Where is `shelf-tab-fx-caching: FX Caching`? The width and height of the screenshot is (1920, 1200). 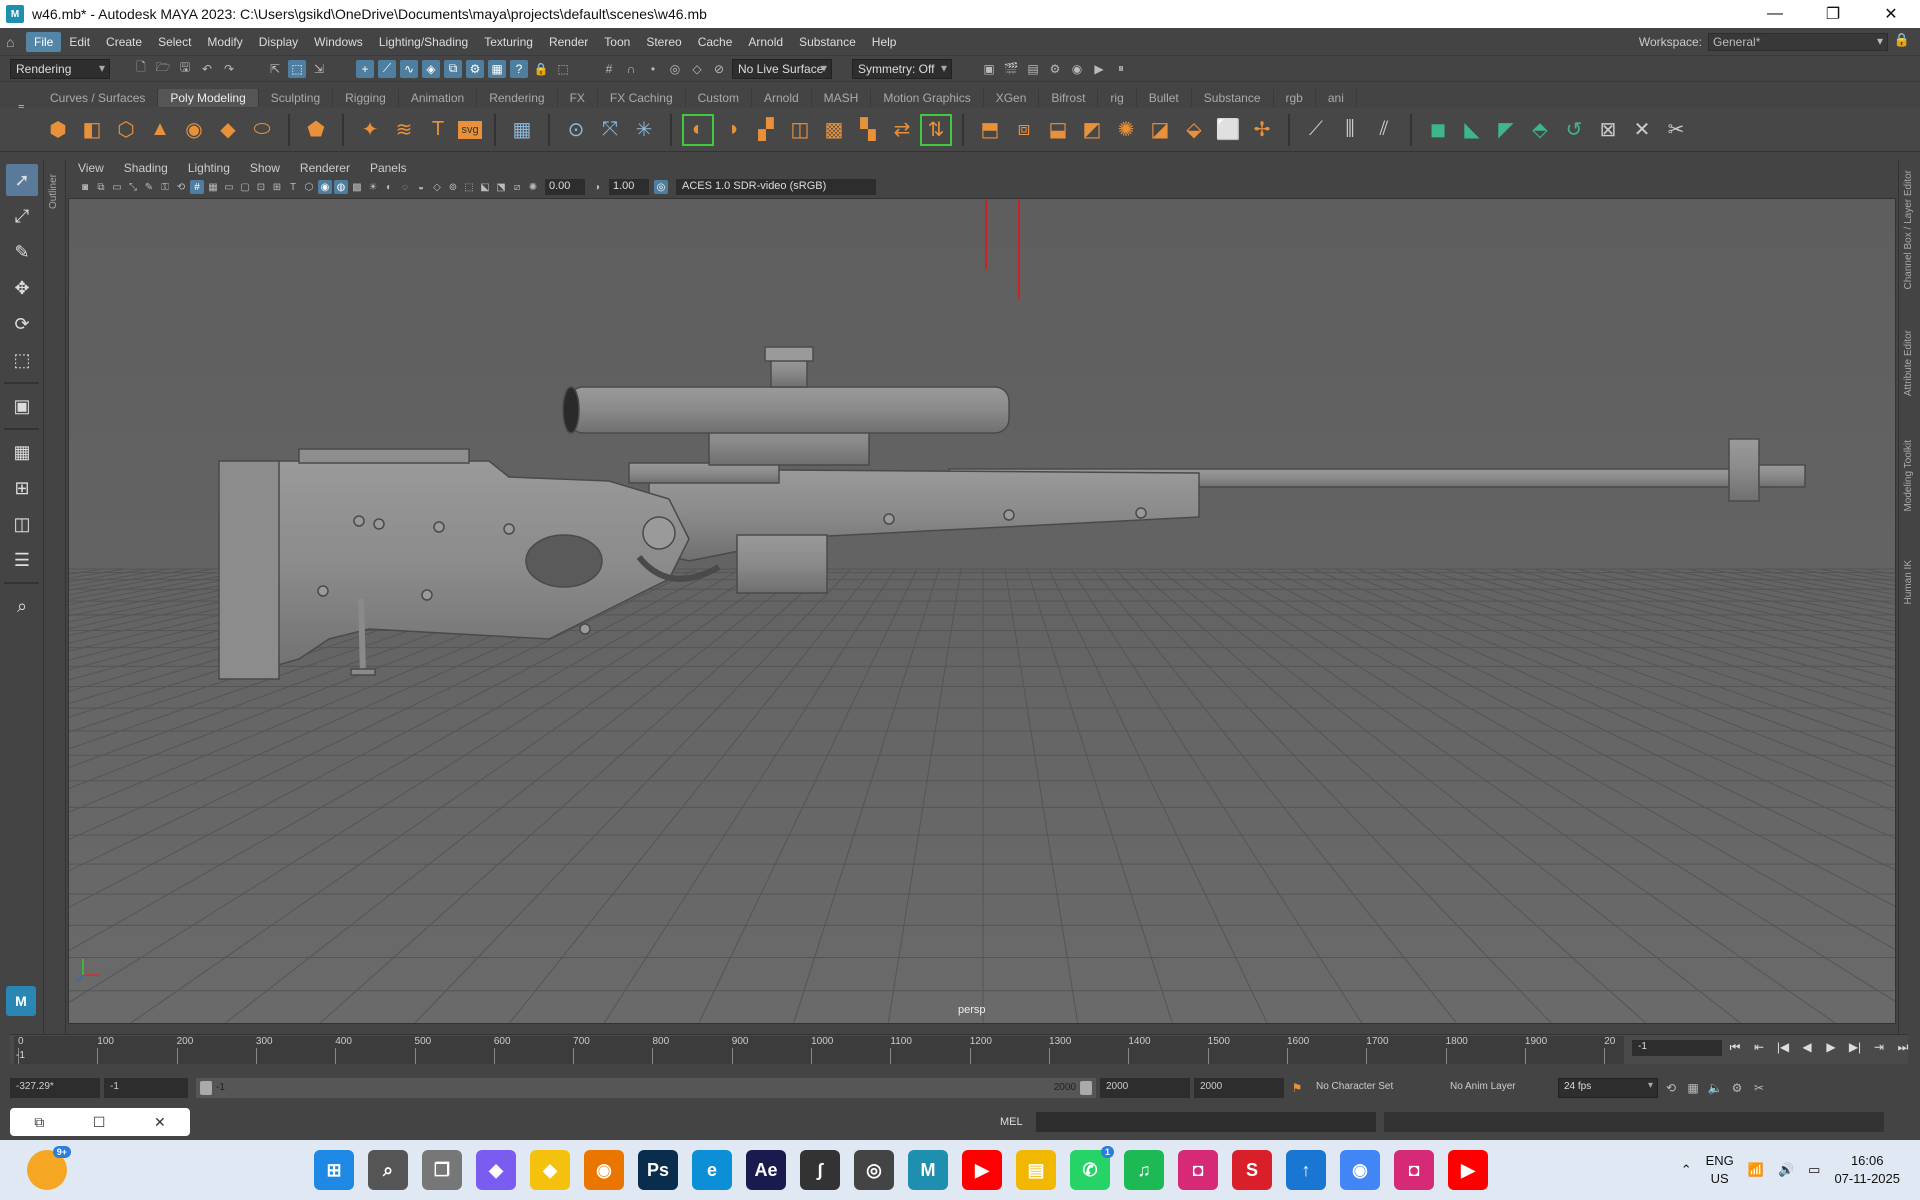
shelf-tab-fx-caching: FX Caching is located at coordinates (642, 98).